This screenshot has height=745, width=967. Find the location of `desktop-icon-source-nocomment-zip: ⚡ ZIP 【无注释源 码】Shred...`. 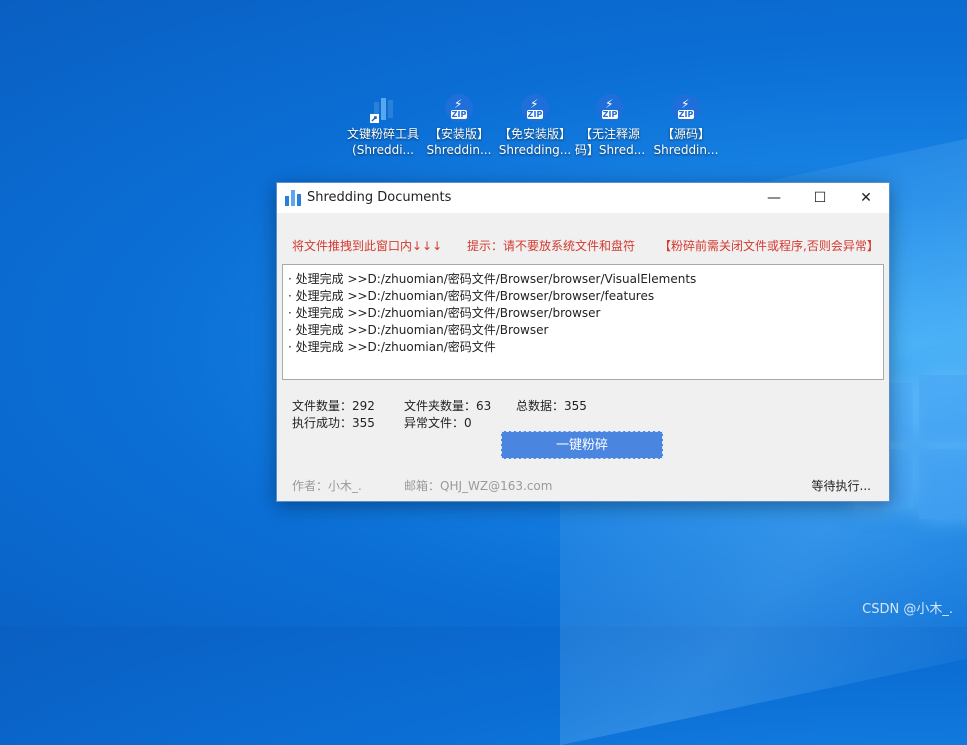

desktop-icon-source-nocomment-zip: ⚡ ZIP 【无注释源 码】Shred... is located at coordinates (610, 126).